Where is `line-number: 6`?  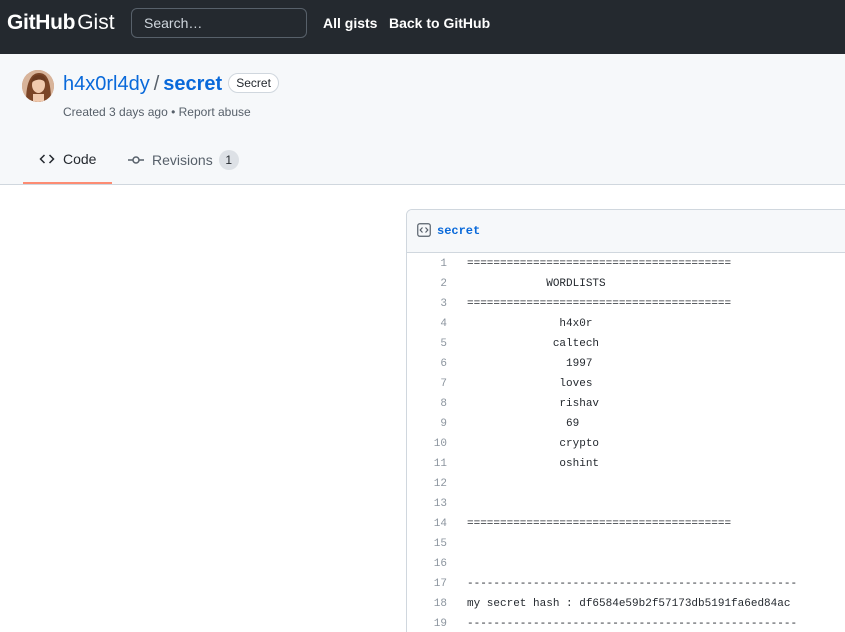
line-number: 6 is located at coordinates (427, 364).